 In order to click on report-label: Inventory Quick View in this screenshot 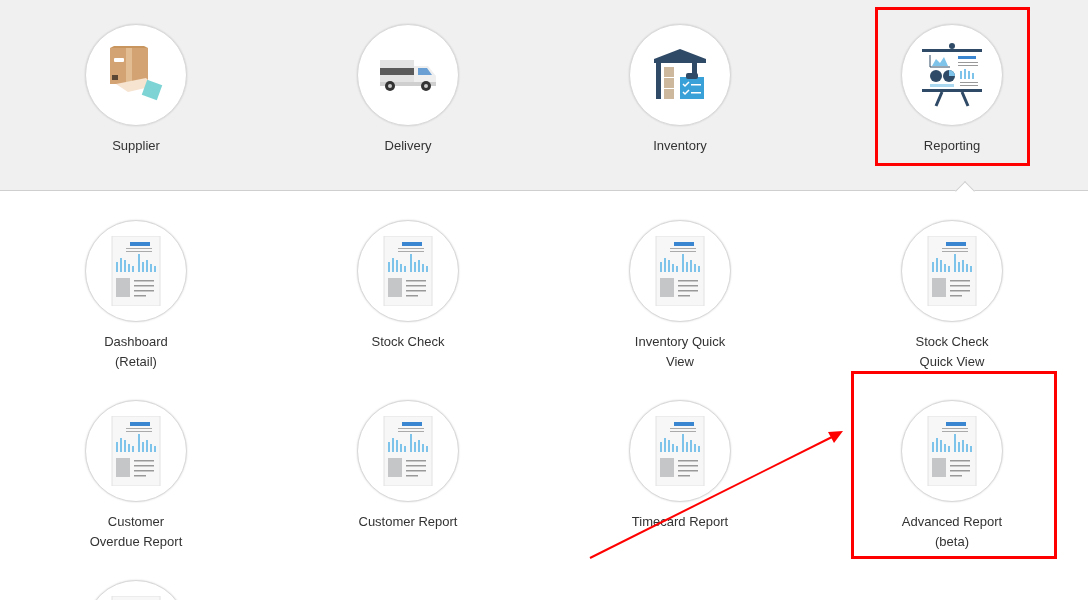, I will do `click(680, 352)`.